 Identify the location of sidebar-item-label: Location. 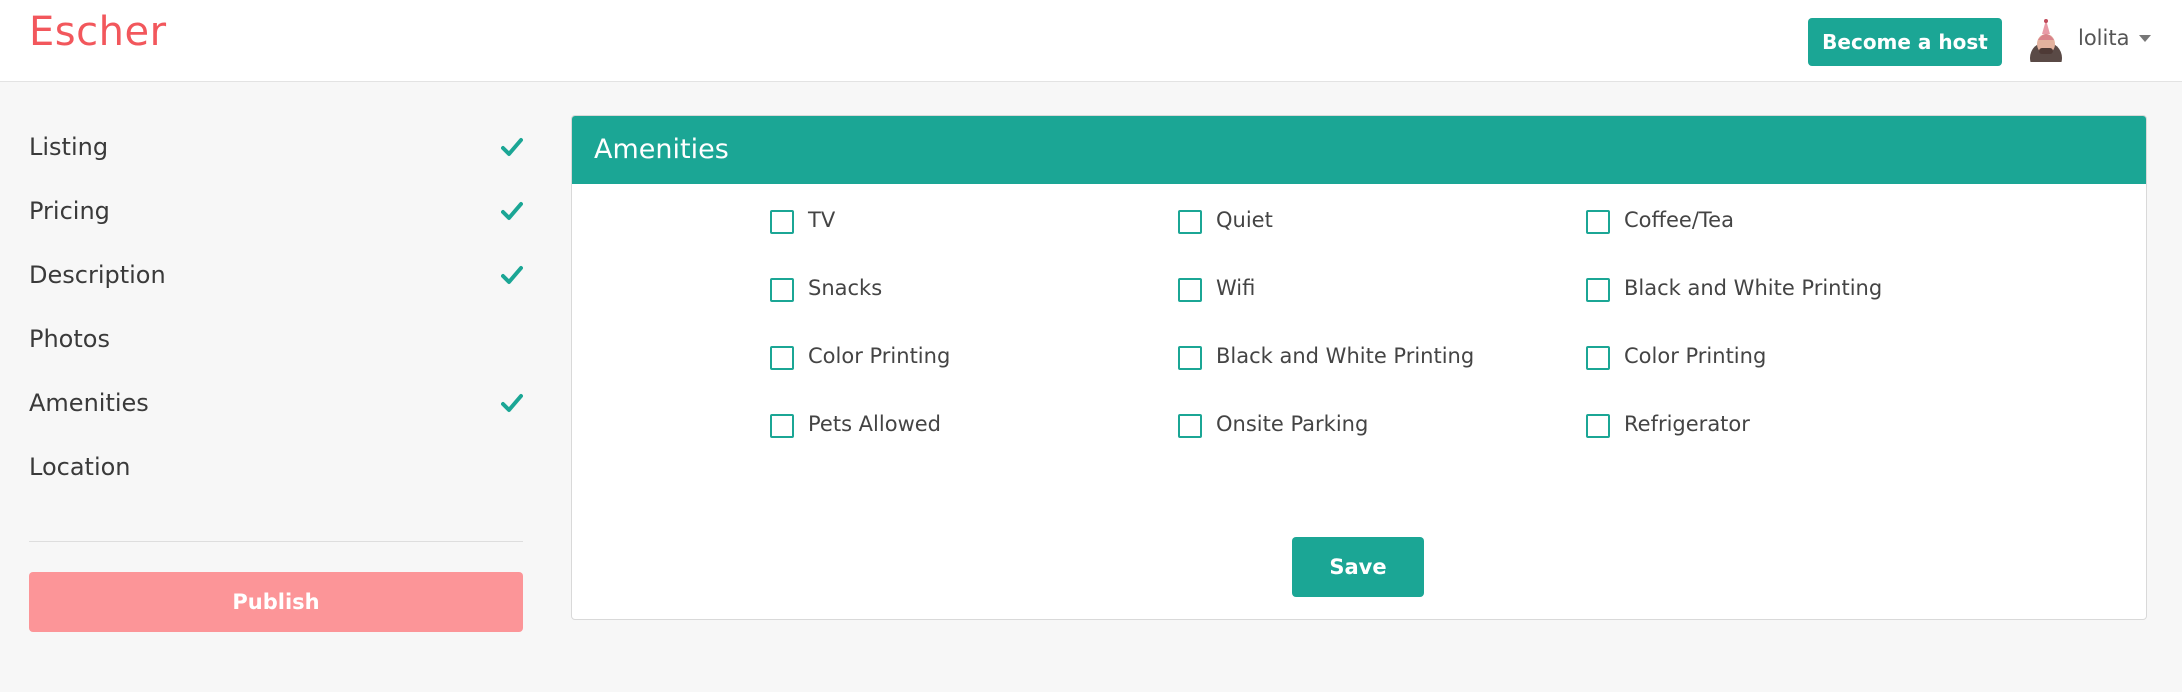
(80, 467).